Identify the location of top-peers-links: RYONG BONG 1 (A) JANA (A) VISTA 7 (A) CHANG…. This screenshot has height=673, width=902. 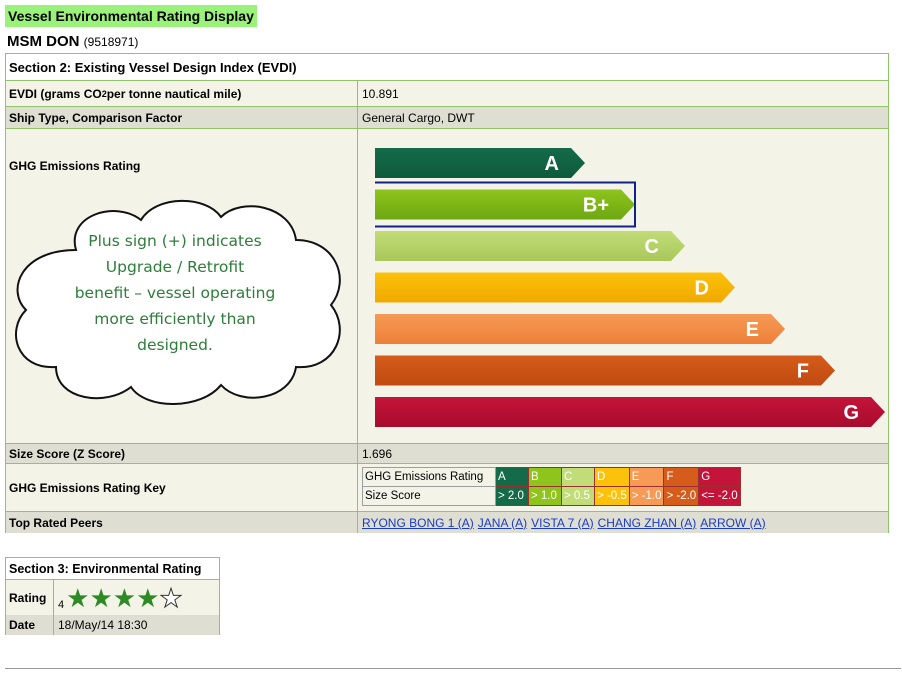
(623, 522).